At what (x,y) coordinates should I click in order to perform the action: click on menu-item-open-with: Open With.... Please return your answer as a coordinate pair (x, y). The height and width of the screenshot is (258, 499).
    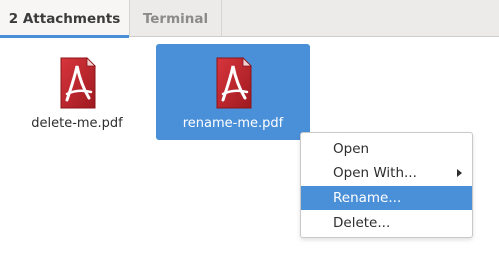
    Looking at the image, I should click on (386, 173).